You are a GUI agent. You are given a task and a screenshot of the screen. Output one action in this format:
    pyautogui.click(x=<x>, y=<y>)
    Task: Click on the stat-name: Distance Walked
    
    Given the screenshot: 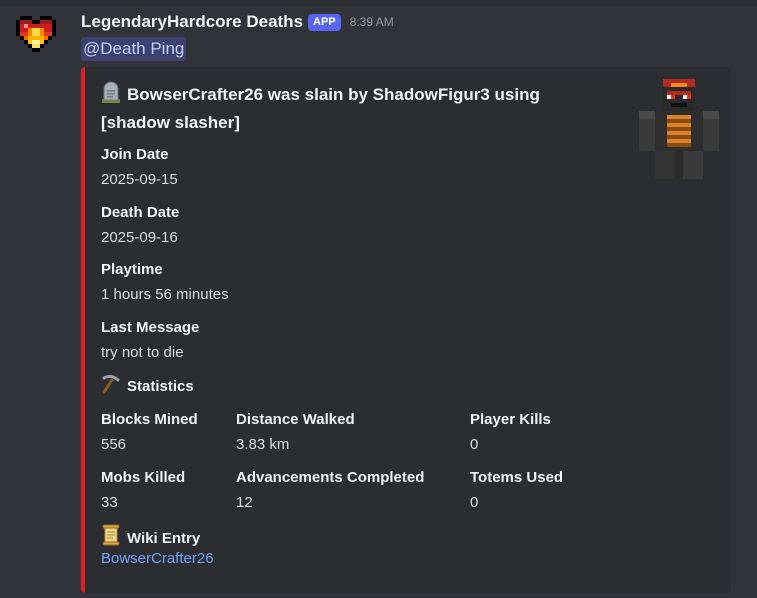 What is the action you would take?
    pyautogui.click(x=295, y=419)
    